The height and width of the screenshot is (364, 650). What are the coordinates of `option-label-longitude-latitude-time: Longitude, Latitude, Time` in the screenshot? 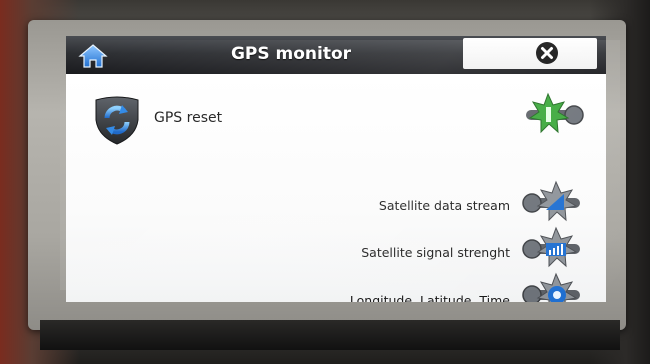 It's located at (429, 297).